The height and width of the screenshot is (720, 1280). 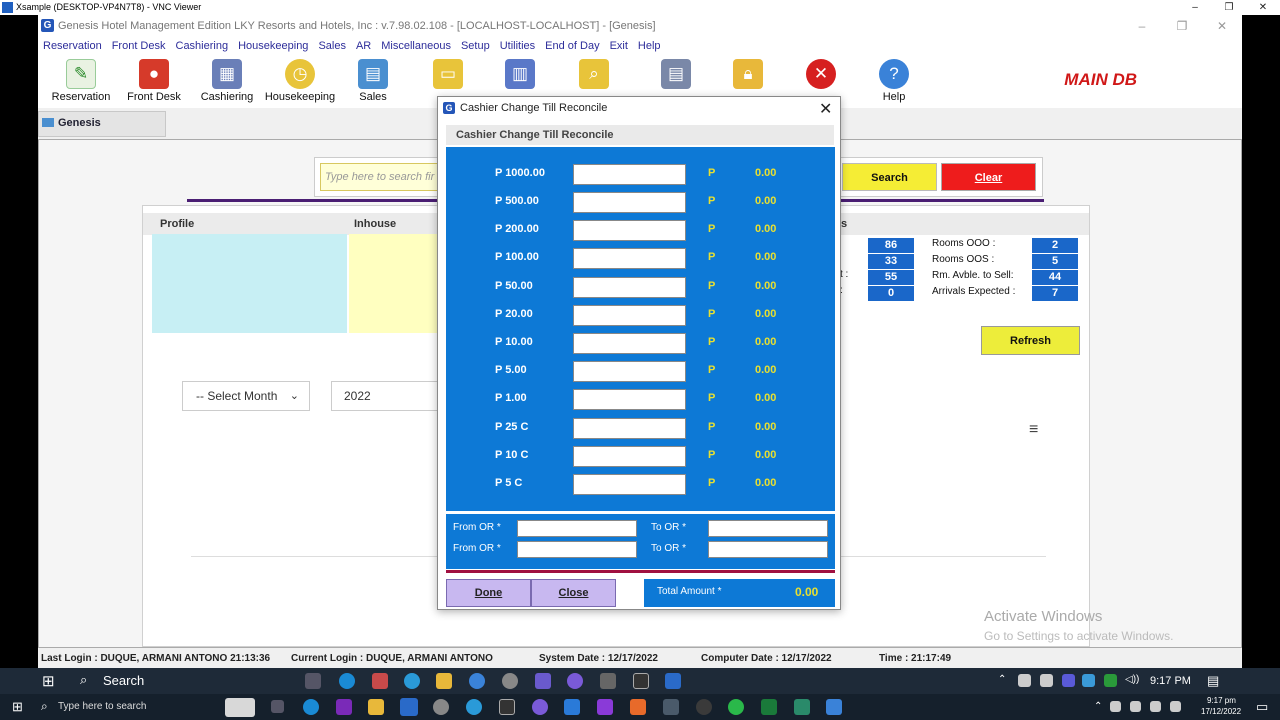 What do you see at coordinates (154, 82) in the screenshot?
I see `toolbar-front-desk-button: ● Front Desk` at bounding box center [154, 82].